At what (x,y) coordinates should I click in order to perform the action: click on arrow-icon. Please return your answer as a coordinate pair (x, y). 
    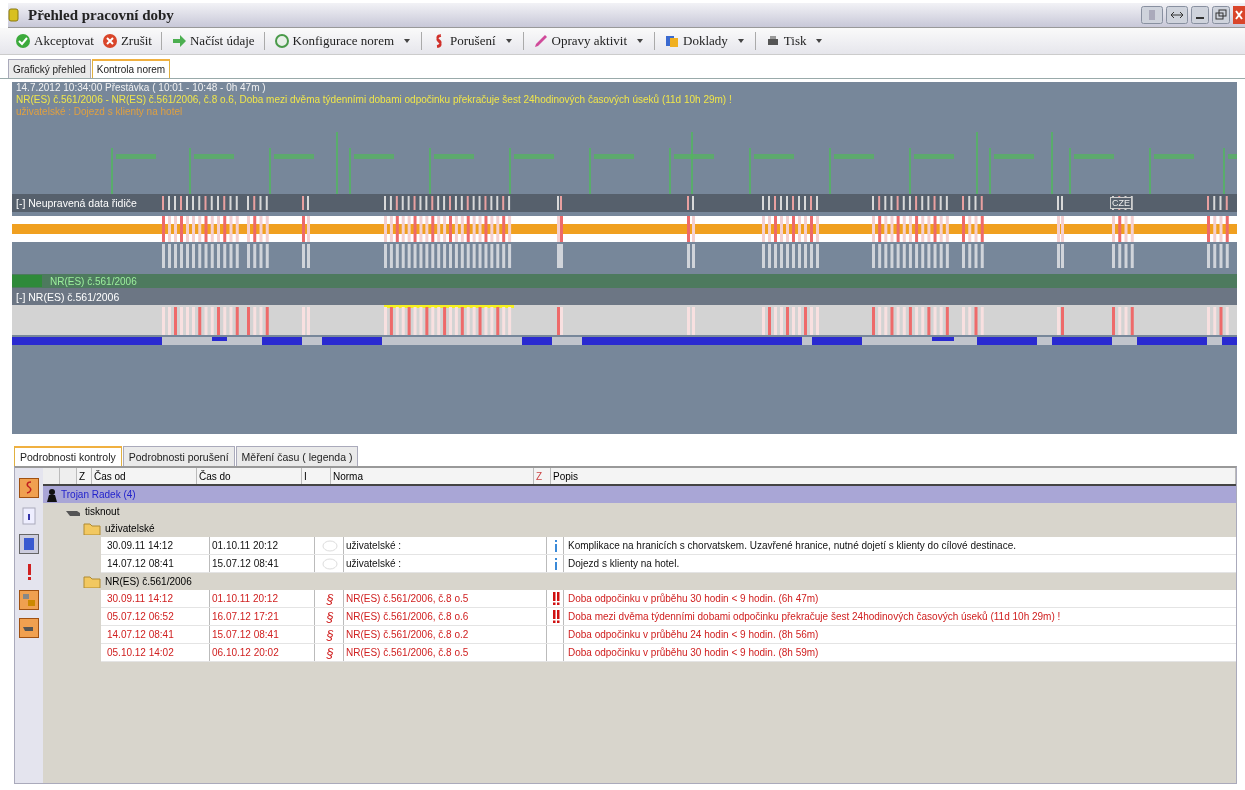
    Looking at the image, I should click on (179, 41).